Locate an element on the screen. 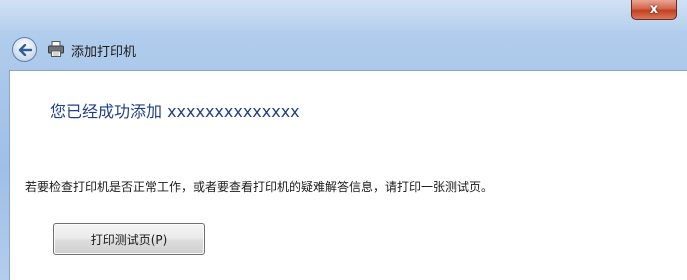 This screenshot has height=280, width=687. instruction-text: 若要检查打印机是否正常工作，或者要查看打印机的疑难解答信息，请打印一张测试页。 is located at coordinates (259, 187).